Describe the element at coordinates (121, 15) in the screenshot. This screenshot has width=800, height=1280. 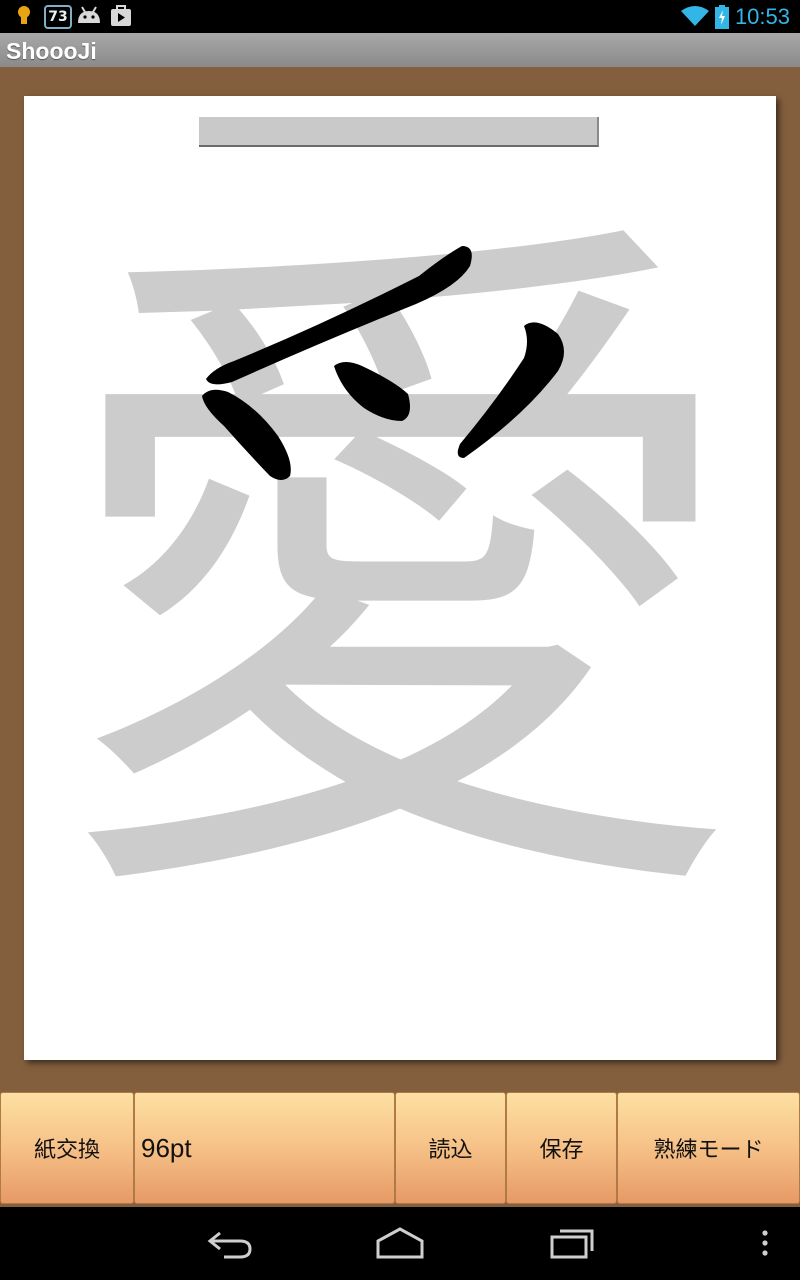
I see `play-store-icon` at that location.